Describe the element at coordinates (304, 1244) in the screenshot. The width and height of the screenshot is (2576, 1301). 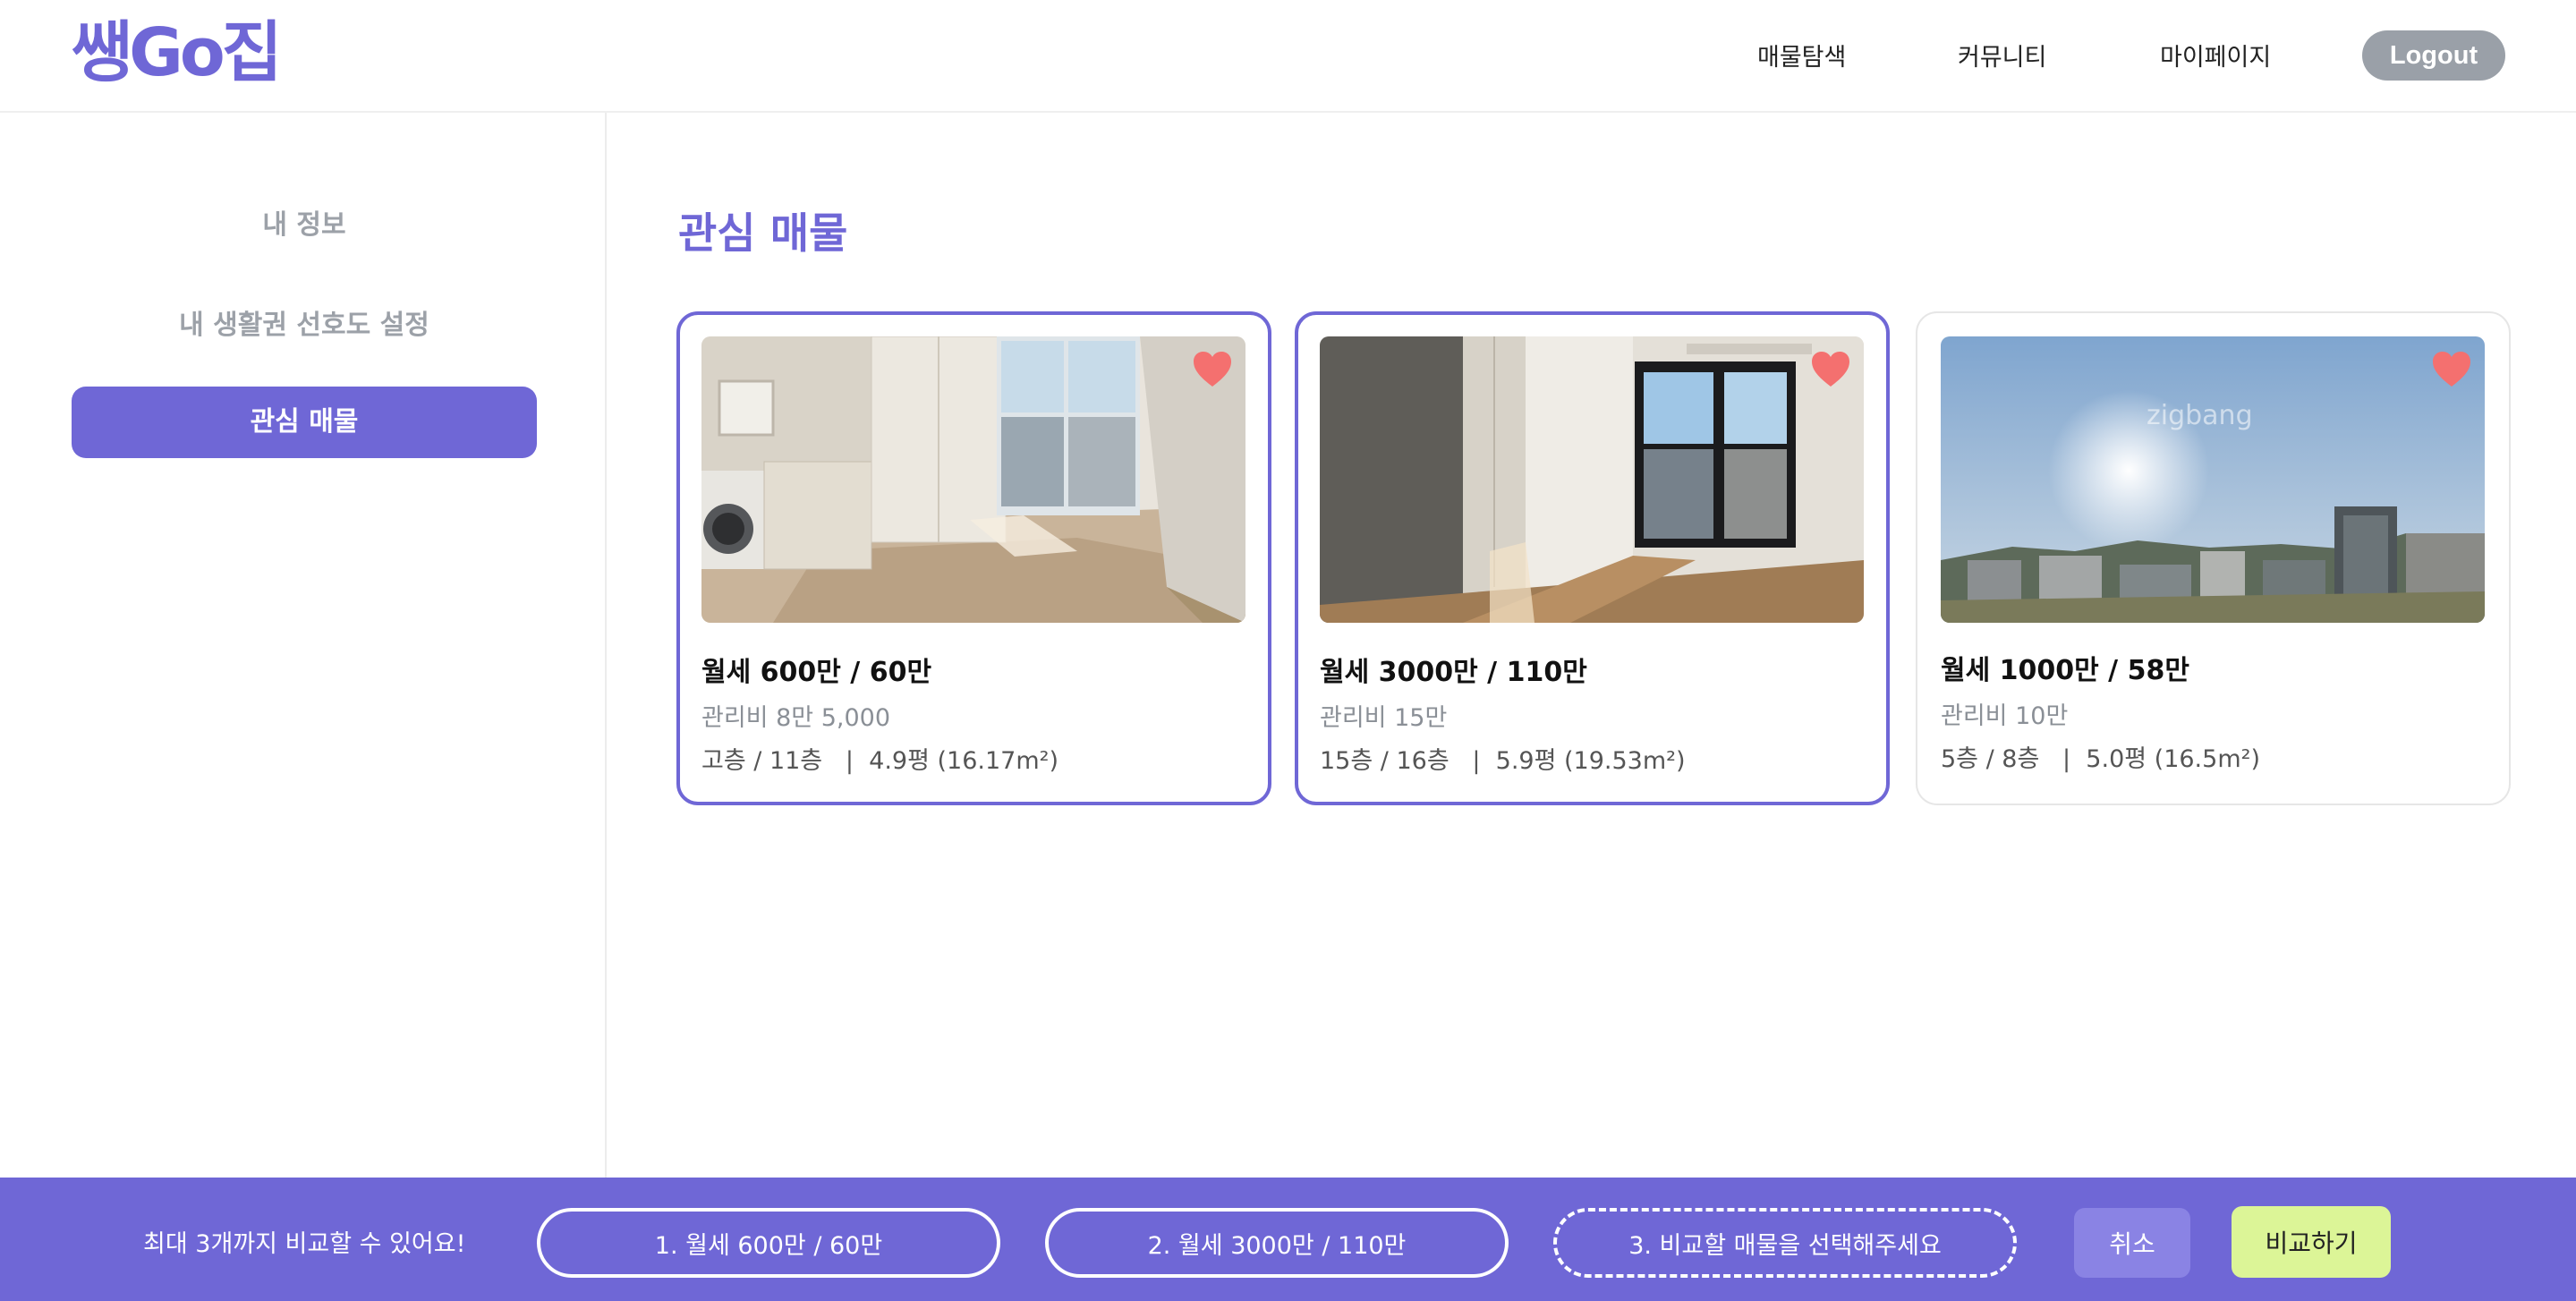
I see `compare-limit-message: 최대 3개까지 비교할 수 있어요!` at that location.